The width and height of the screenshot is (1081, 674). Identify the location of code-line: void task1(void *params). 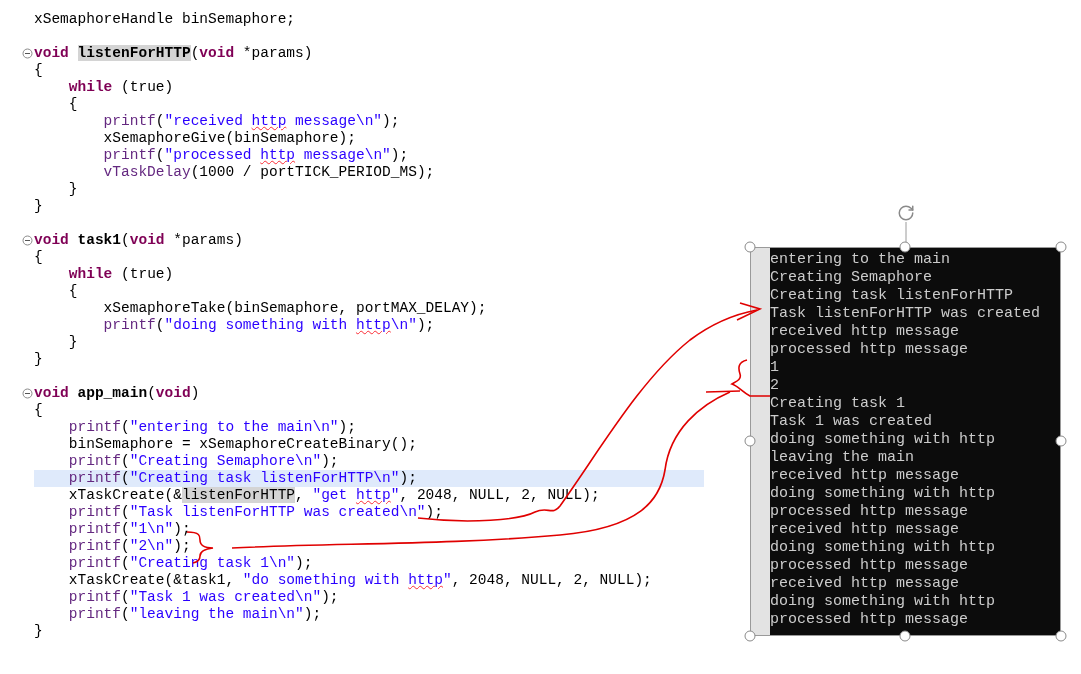
(138, 240).